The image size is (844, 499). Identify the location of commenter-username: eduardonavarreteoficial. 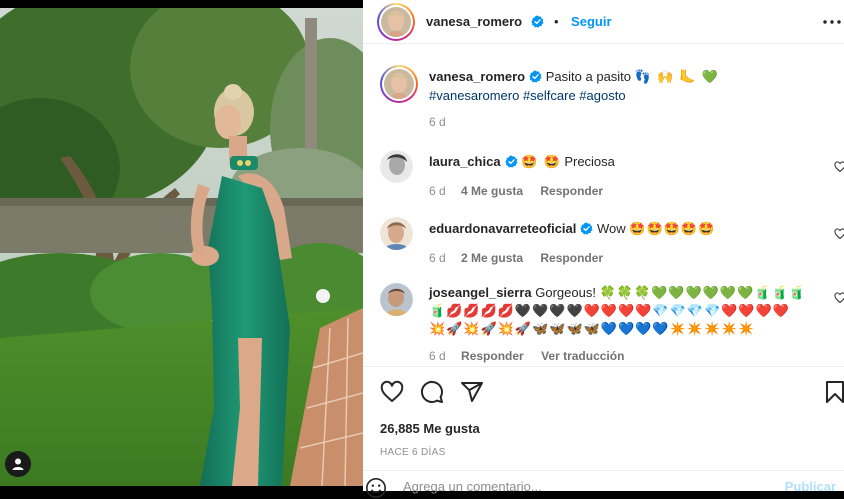
(502, 228).